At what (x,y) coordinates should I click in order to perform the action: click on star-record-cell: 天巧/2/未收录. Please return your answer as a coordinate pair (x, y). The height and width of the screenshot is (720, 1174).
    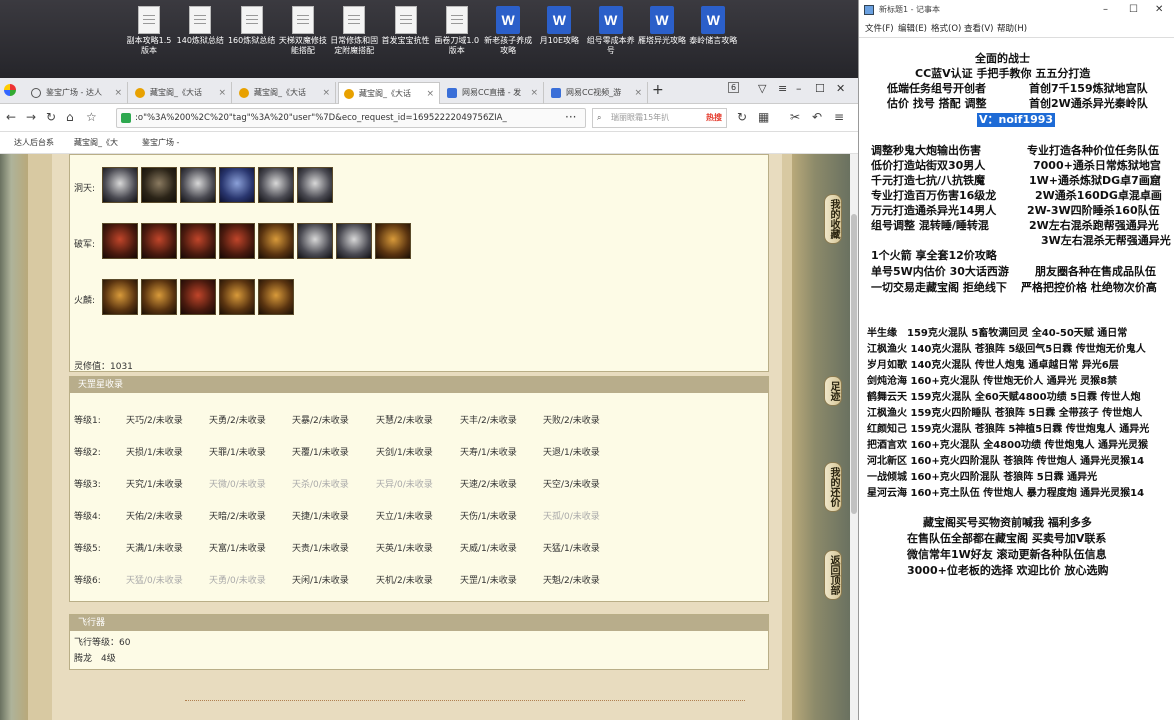
    Looking at the image, I should click on (154, 421).